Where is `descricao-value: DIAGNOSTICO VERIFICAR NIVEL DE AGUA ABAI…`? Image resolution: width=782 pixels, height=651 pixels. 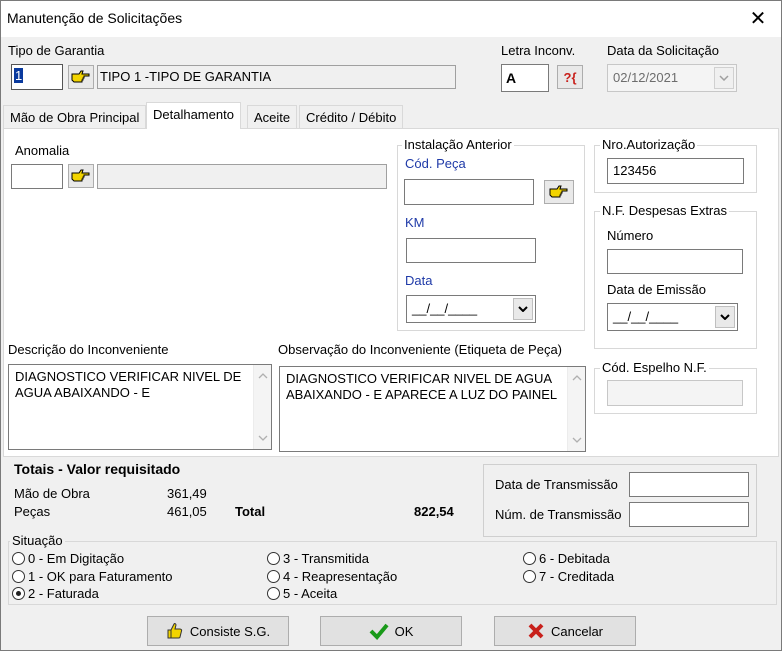
descricao-value: DIAGNOSTICO VERIFICAR NIVEL DE AGUA ABAI… is located at coordinates (128, 384).